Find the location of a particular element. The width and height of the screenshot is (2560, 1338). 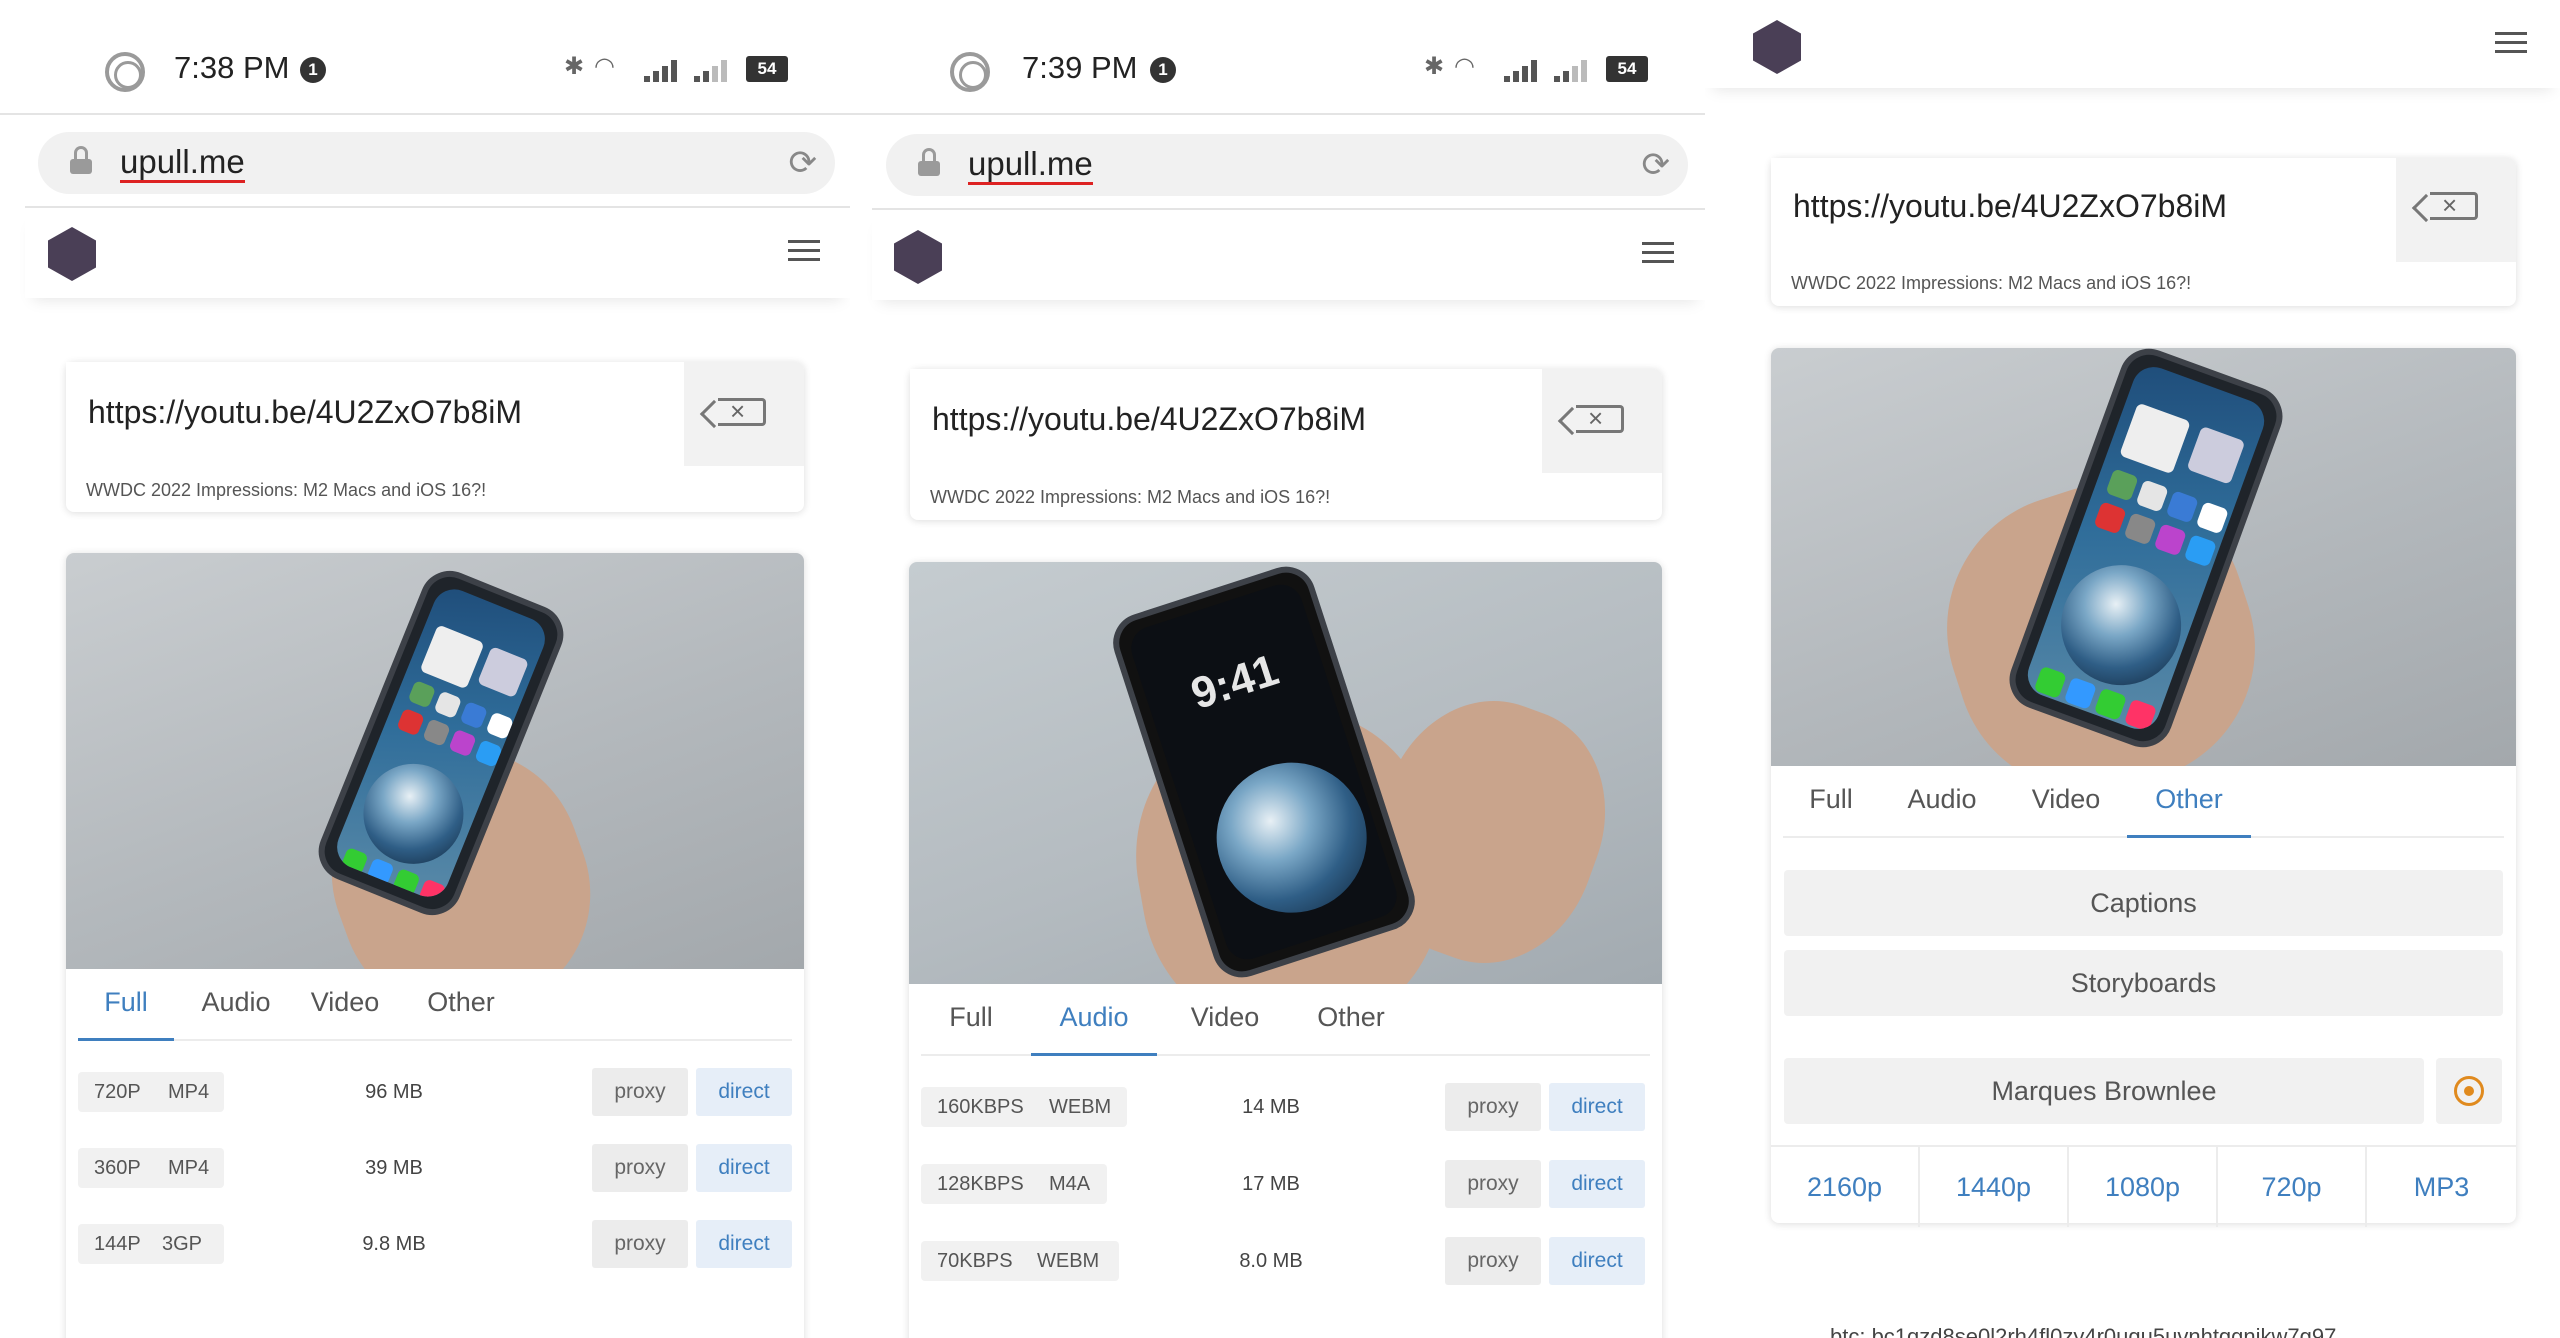

captions-button: Captions is located at coordinates (2143, 903).